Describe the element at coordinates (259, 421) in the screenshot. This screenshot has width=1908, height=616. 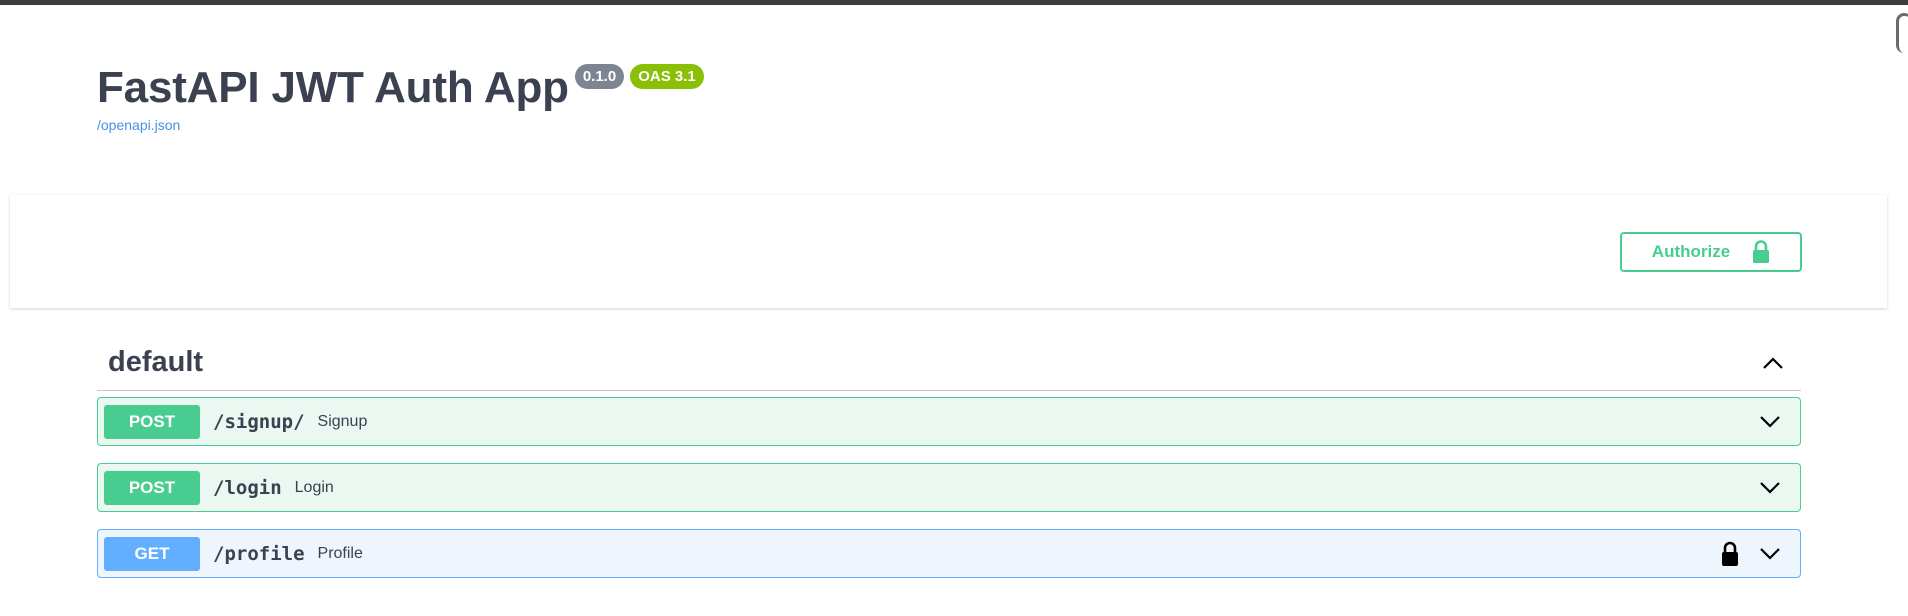
I see `operation-path: /signup/` at that location.